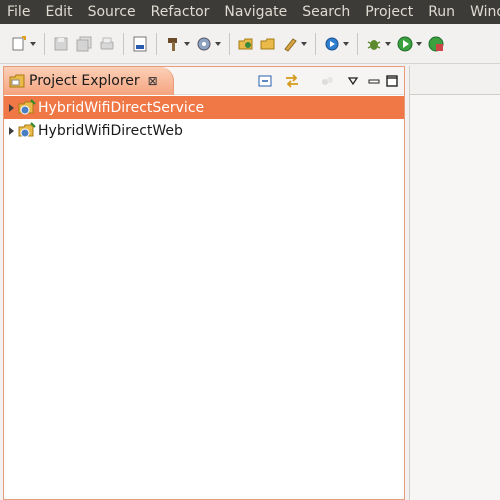  What do you see at coordinates (374, 44) in the screenshot?
I see `bug-icon` at bounding box center [374, 44].